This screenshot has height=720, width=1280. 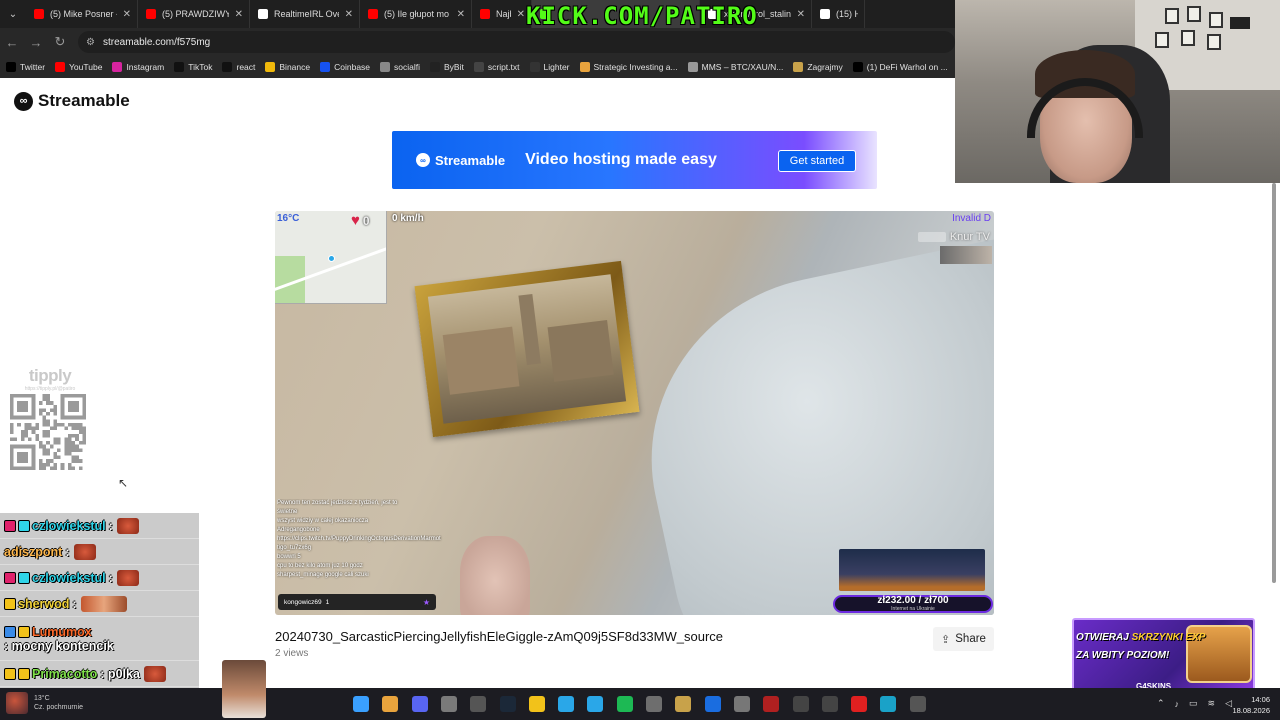 I want to click on bookmark-item: Twitter, so click(x=25, y=67).